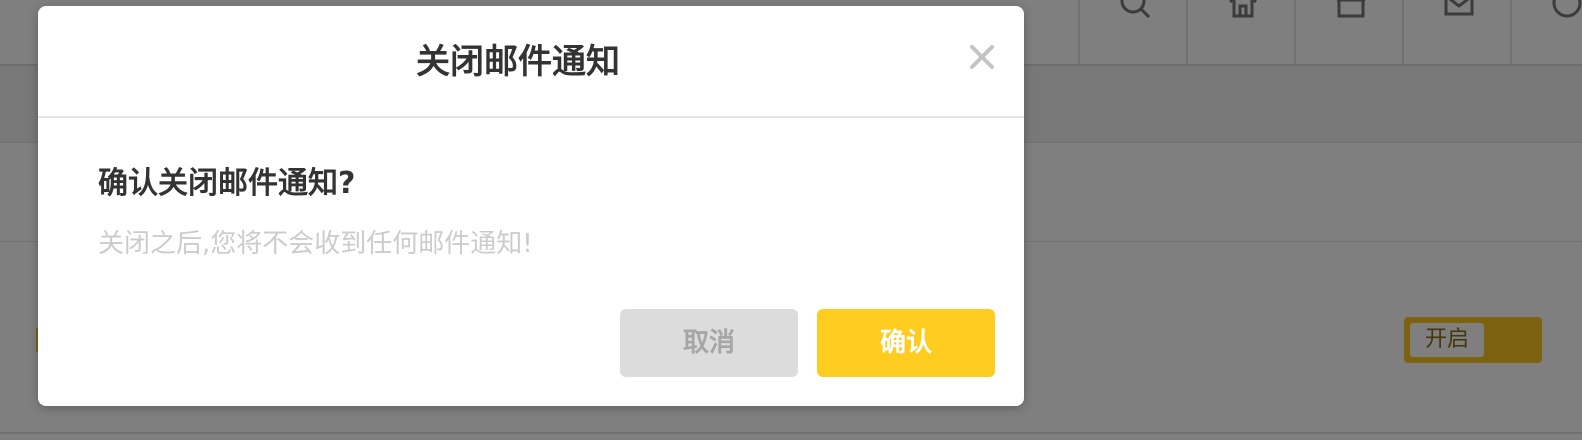 This screenshot has height=440, width=1582. I want to click on cancel-button: 取消, so click(709, 343).